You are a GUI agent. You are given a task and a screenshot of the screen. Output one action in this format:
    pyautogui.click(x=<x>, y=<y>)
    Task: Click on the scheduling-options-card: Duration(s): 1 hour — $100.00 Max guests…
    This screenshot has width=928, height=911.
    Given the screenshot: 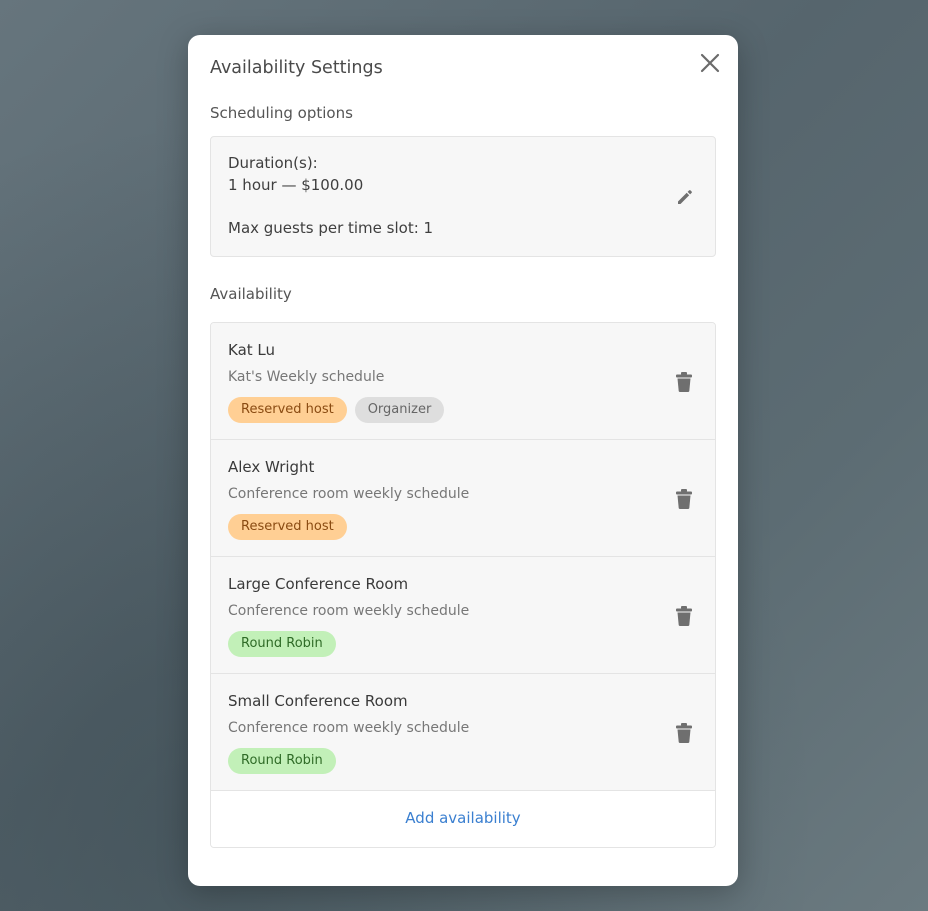 What is the action you would take?
    pyautogui.click(x=463, y=196)
    